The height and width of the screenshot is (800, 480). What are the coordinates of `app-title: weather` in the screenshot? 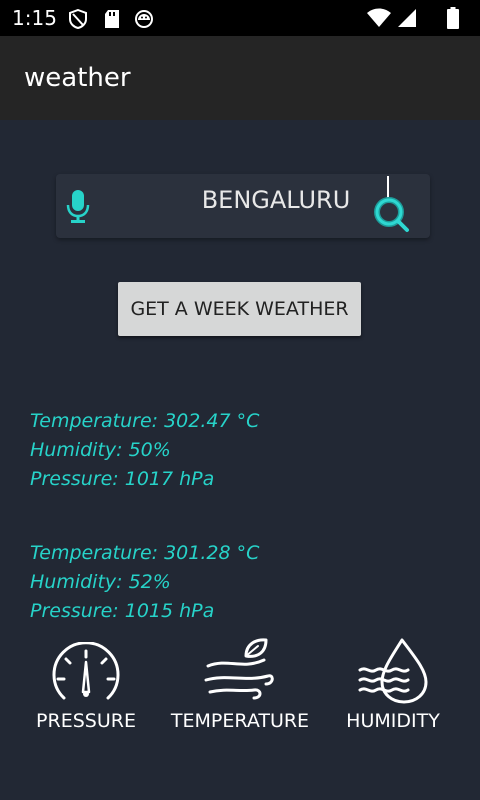 It's located at (77, 78).